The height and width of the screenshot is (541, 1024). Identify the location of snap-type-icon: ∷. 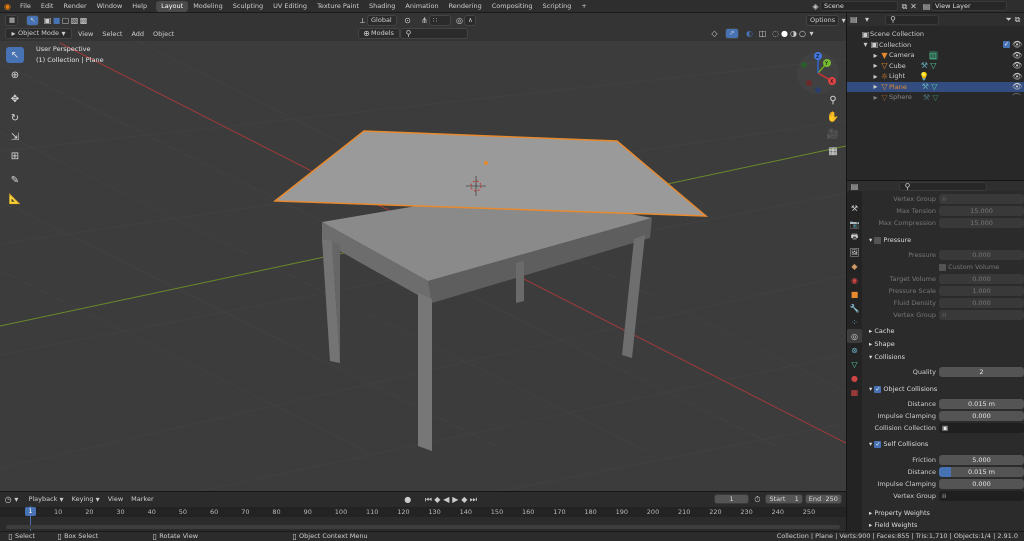
(440, 20).